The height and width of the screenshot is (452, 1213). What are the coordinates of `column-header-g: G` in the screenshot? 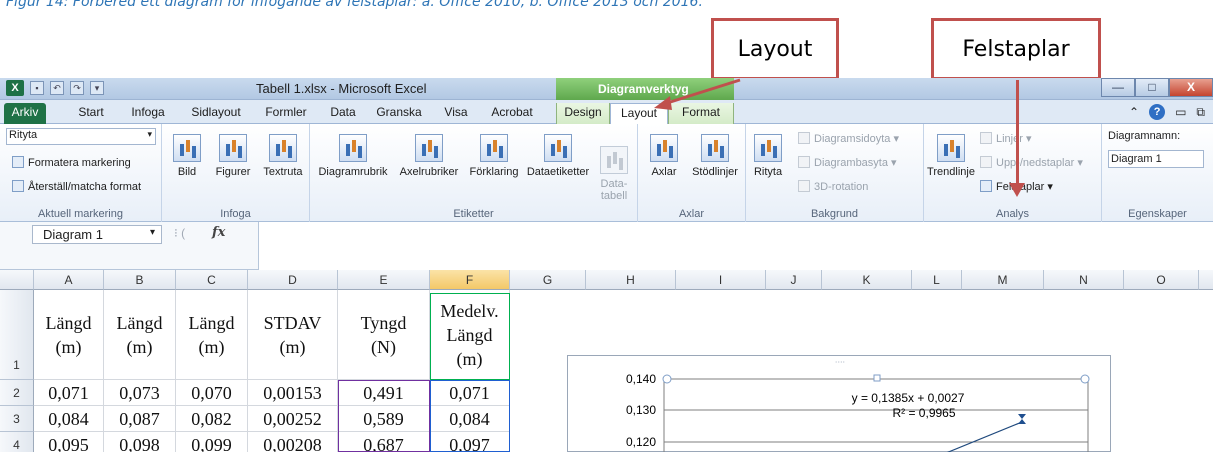 It's located at (548, 280).